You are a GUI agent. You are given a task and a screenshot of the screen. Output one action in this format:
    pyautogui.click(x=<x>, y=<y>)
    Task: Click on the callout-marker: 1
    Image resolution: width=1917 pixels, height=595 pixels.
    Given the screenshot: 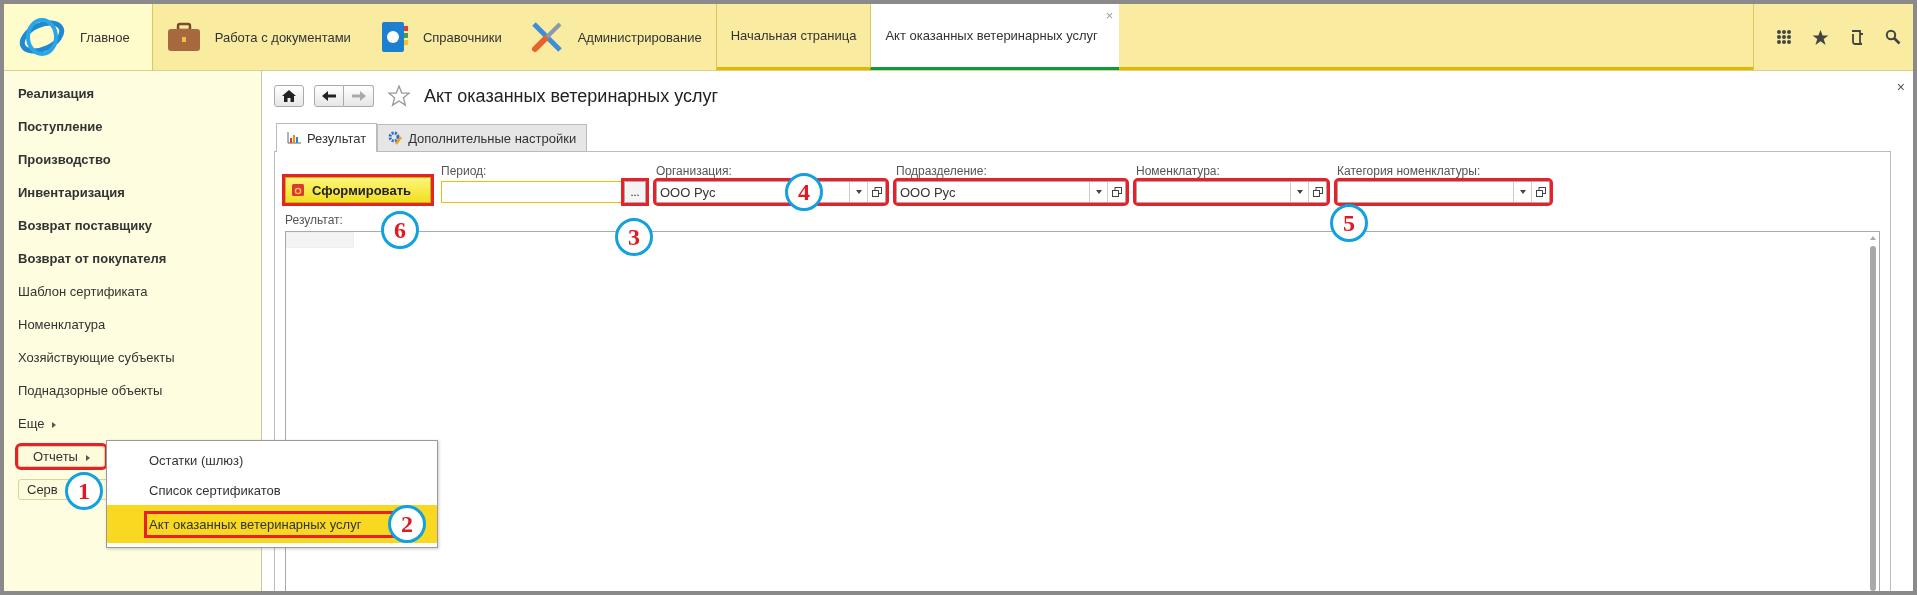 What is the action you would take?
    pyautogui.click(x=84, y=491)
    